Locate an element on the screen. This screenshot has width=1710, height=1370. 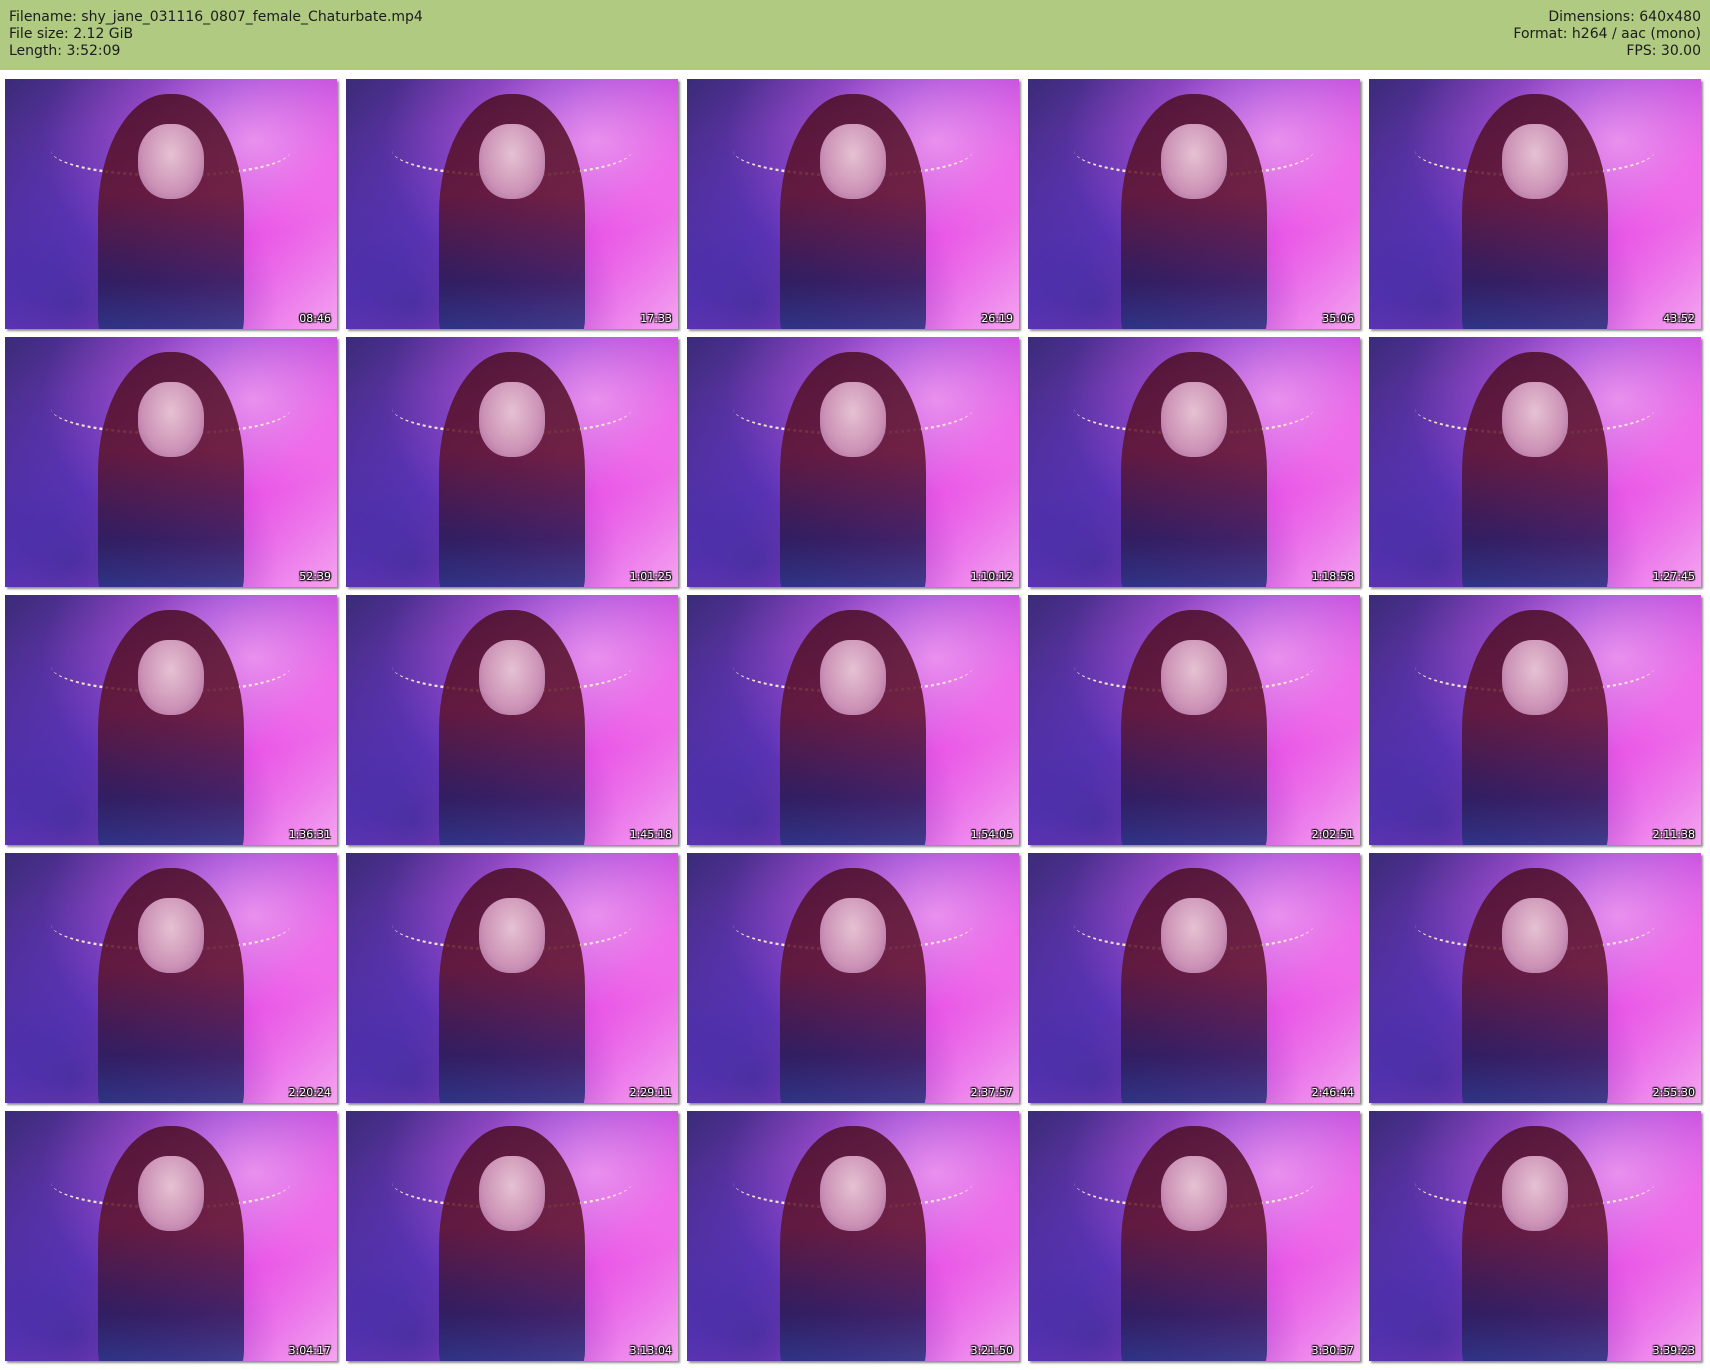
video-thumbnail: 2:11:38 is located at coordinates (1535, 720).